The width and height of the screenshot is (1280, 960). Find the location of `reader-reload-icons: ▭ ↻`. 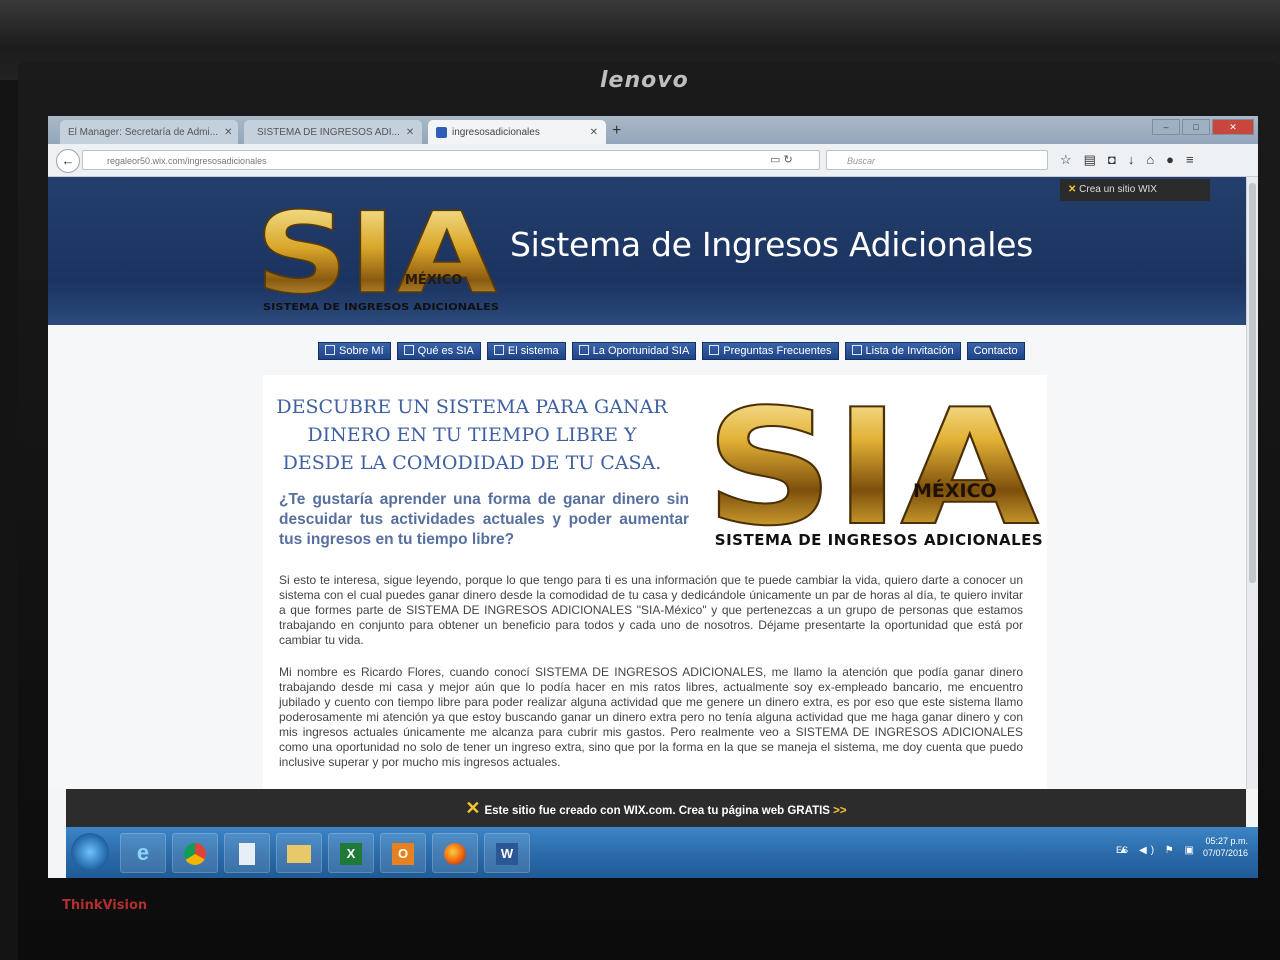

reader-reload-icons: ▭ ↻ is located at coordinates (781, 159).